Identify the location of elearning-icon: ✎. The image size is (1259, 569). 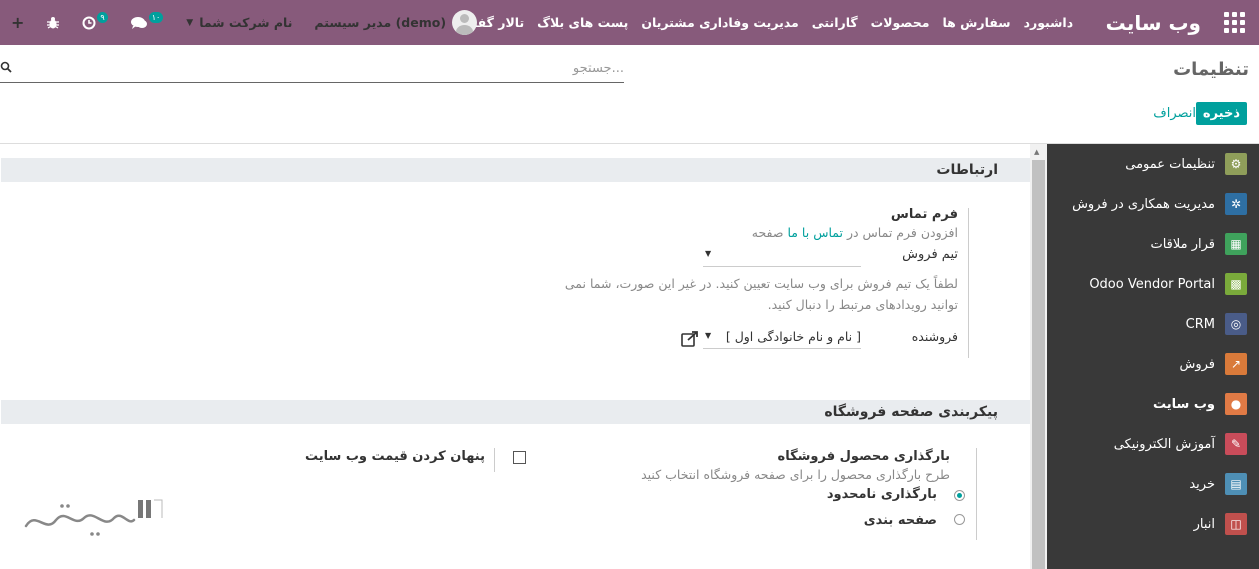
(1236, 444).